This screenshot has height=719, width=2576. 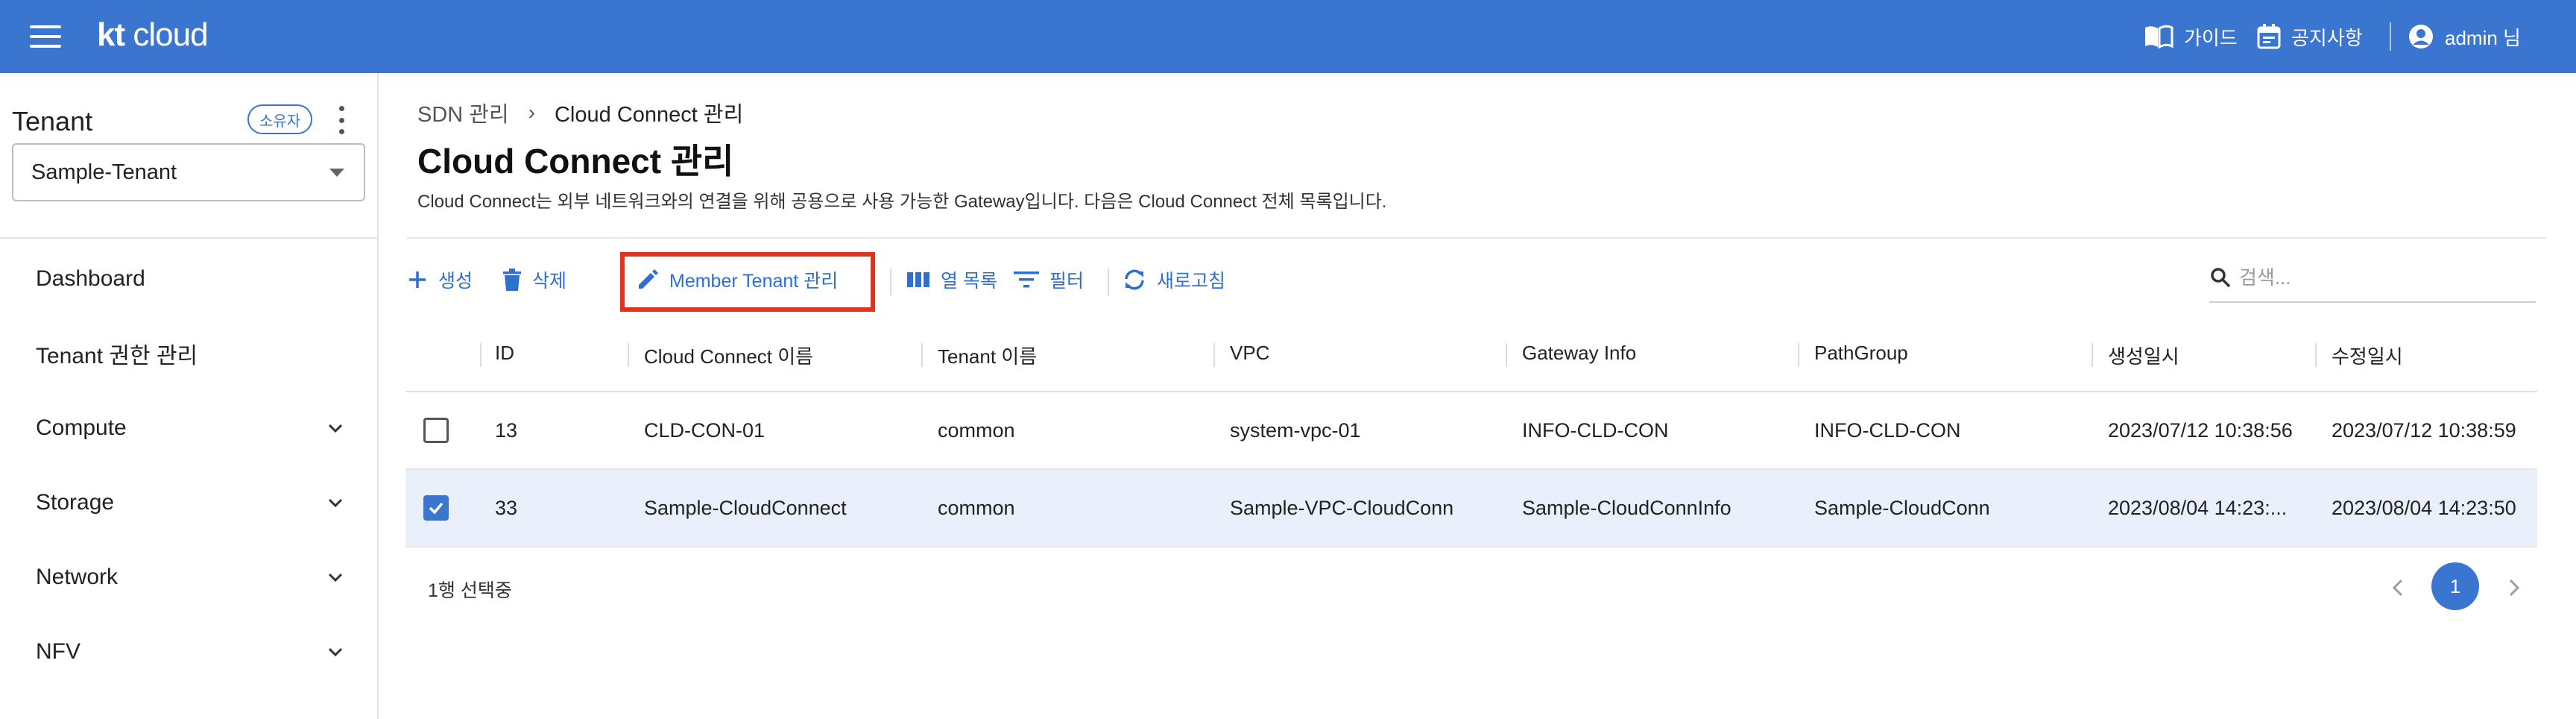 I want to click on column-header-tenant: Tenant 이름, so click(x=988, y=355).